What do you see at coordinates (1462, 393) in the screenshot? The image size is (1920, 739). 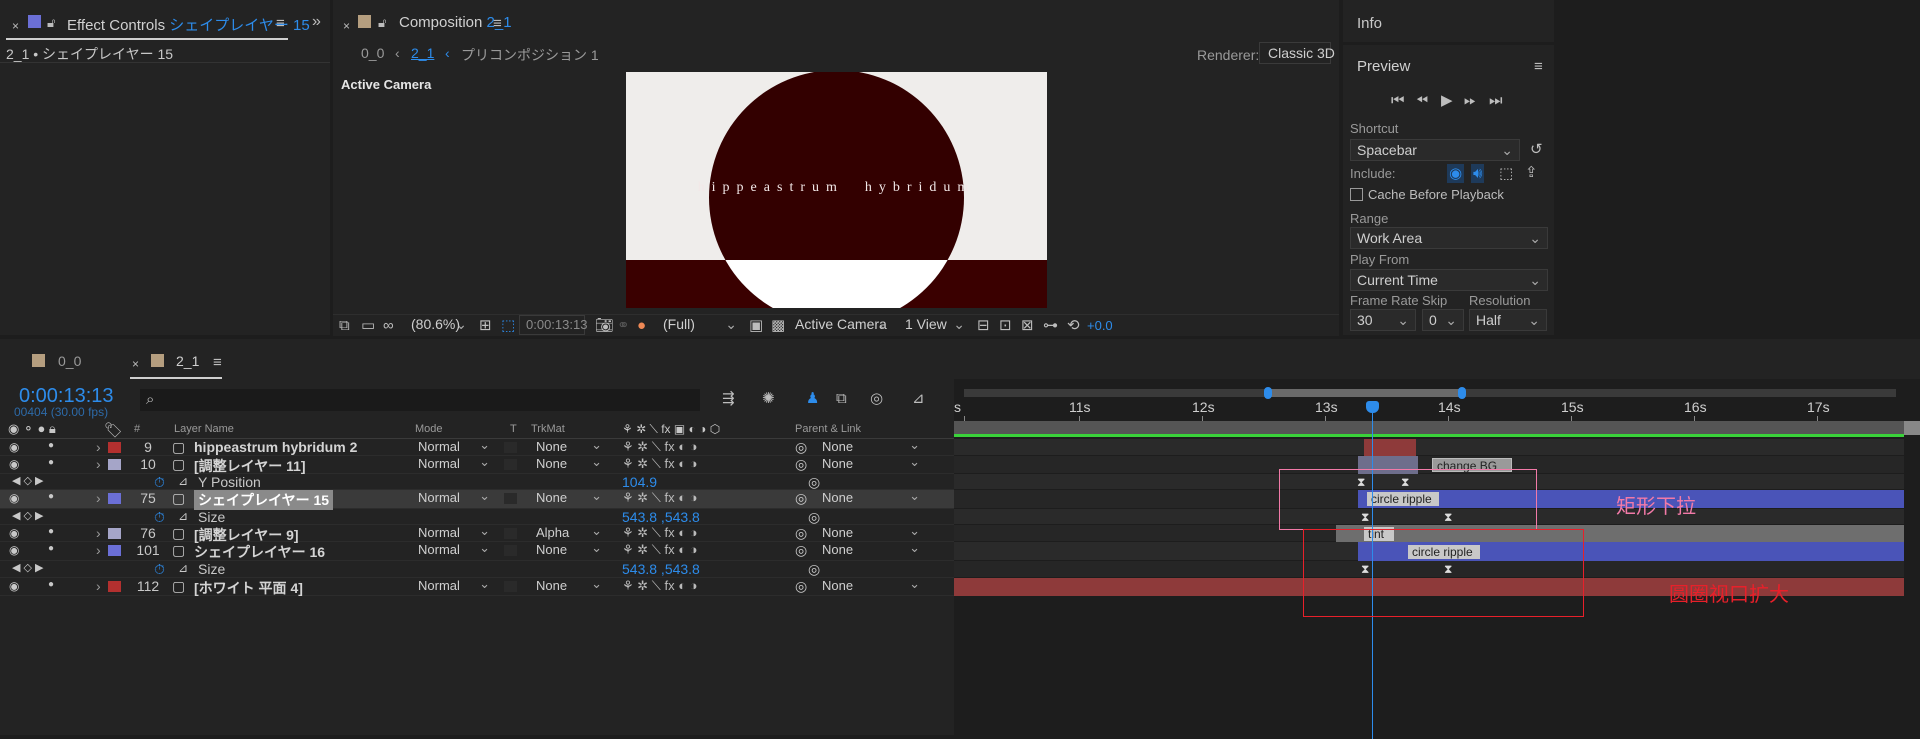 I see `navigator-handle-right` at bounding box center [1462, 393].